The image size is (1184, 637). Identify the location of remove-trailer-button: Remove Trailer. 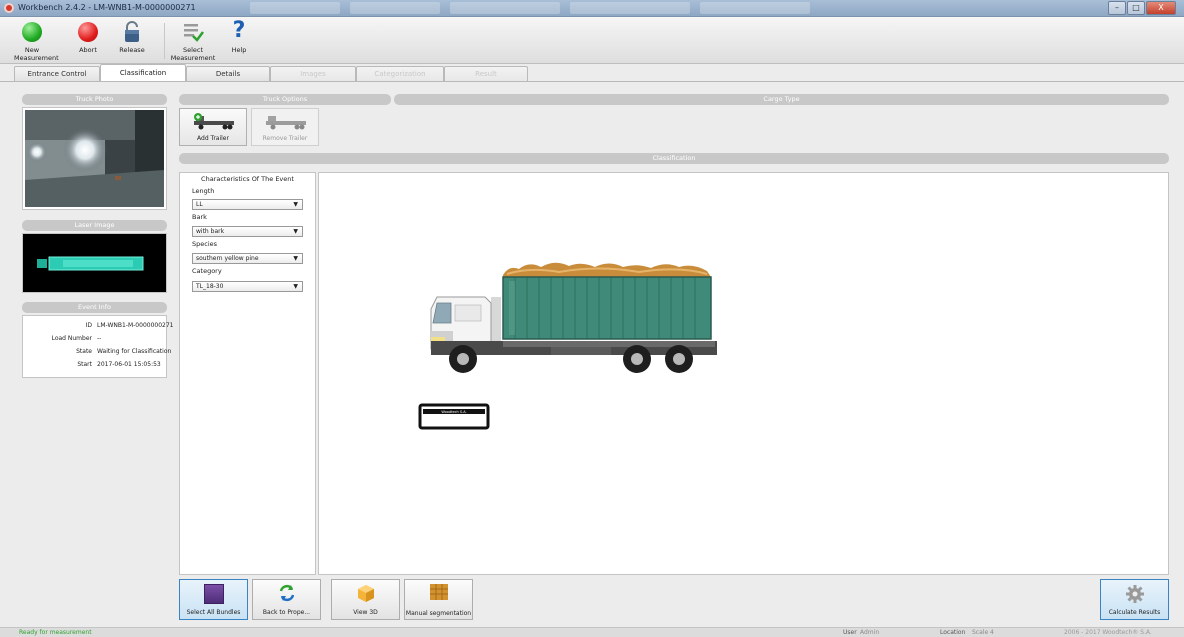
(285, 127).